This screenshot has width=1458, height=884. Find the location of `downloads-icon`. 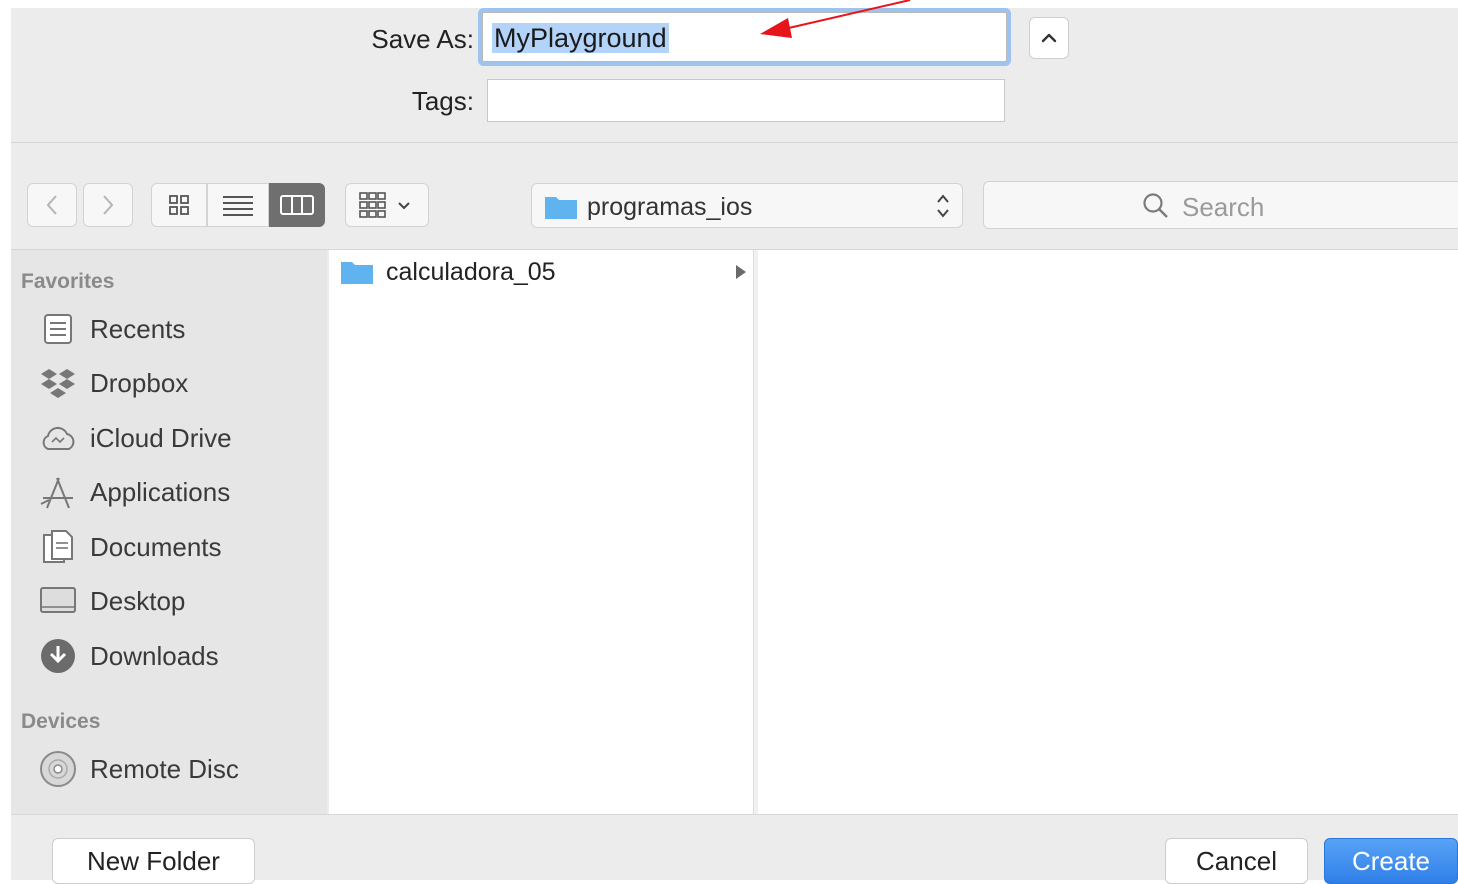

downloads-icon is located at coordinates (58, 656).